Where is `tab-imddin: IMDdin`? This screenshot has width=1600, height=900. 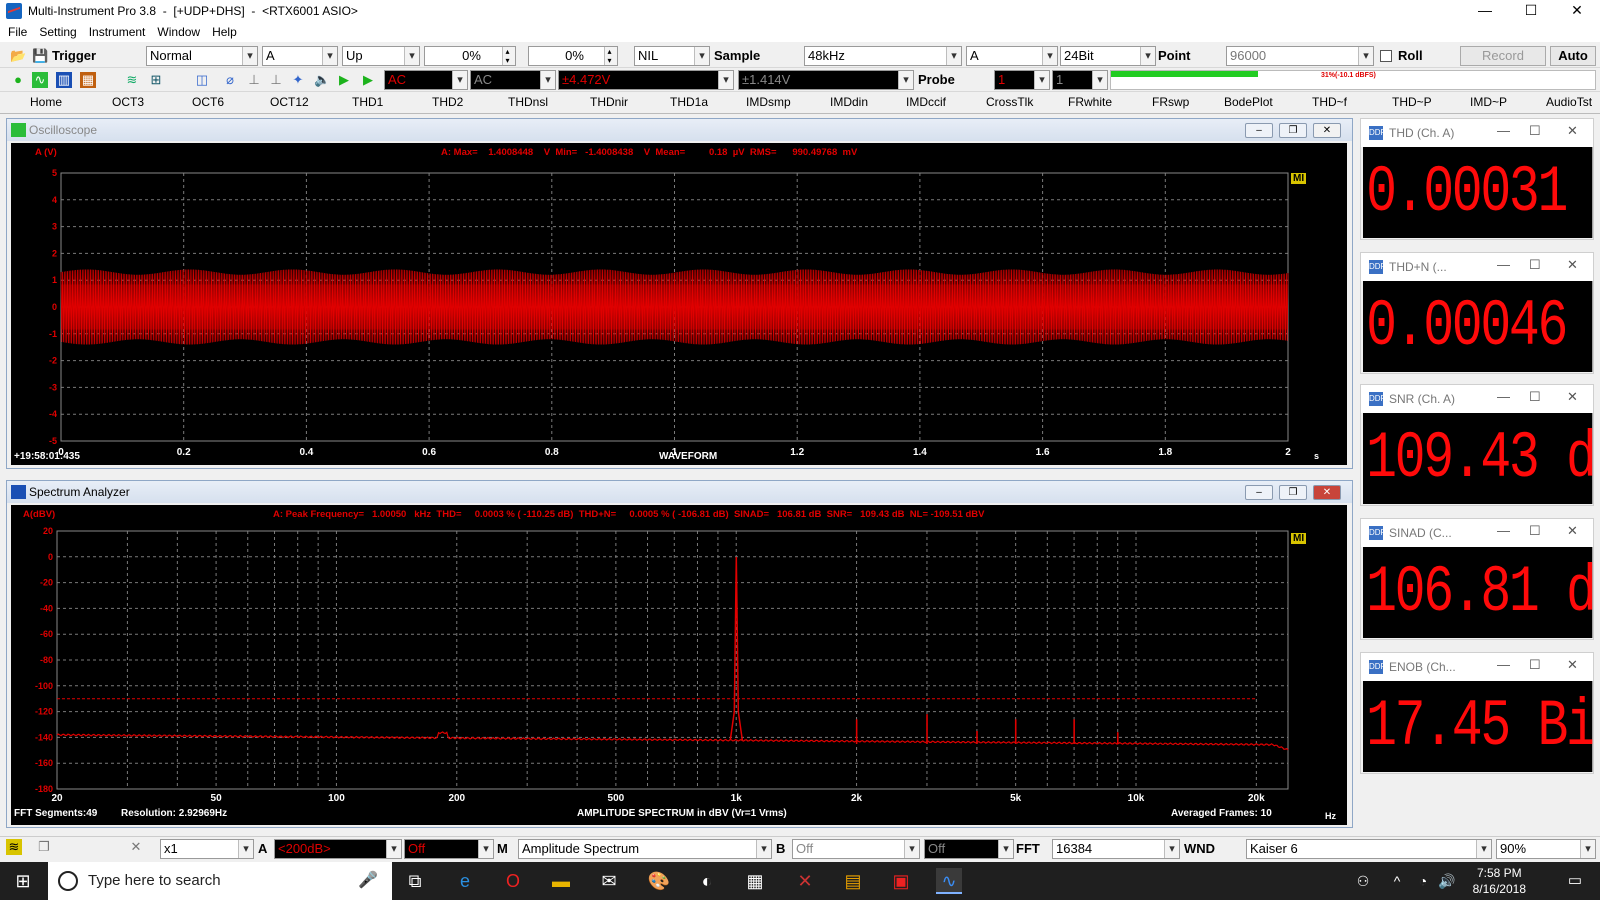 tab-imddin: IMDdin is located at coordinates (849, 102).